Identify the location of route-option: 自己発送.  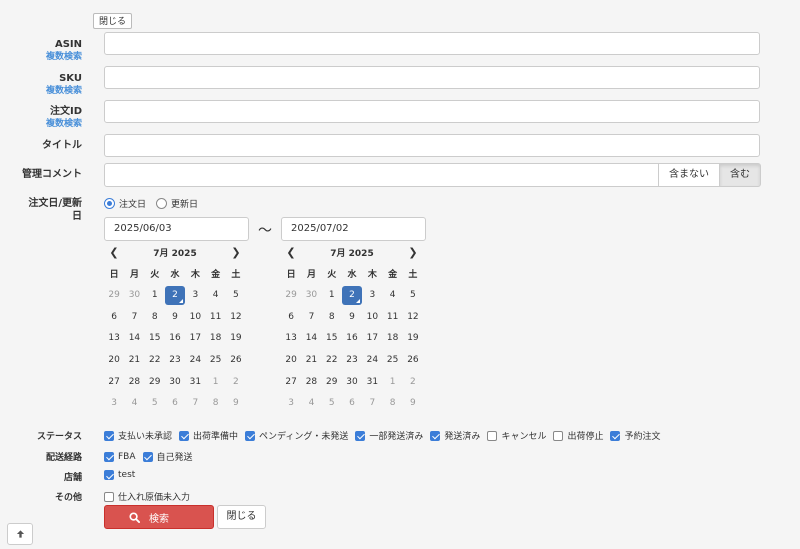
(167, 456).